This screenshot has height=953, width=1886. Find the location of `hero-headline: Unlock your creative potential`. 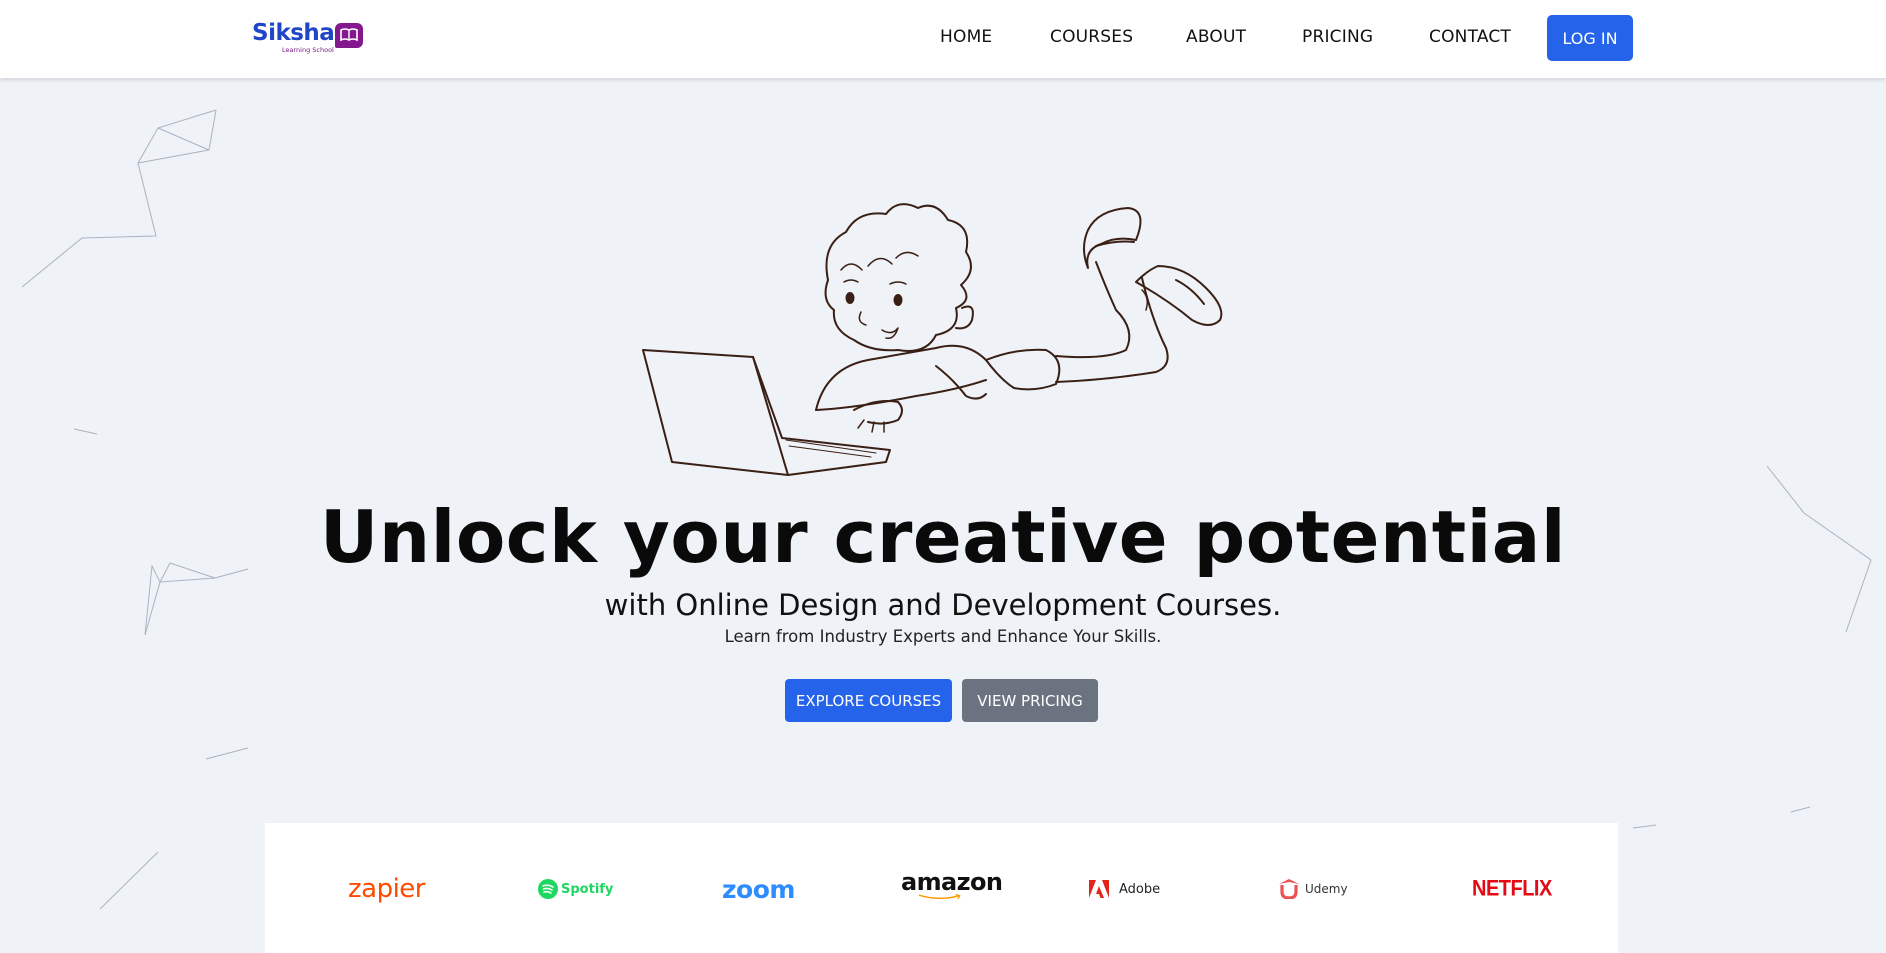

hero-headline: Unlock your creative potential is located at coordinates (943, 537).